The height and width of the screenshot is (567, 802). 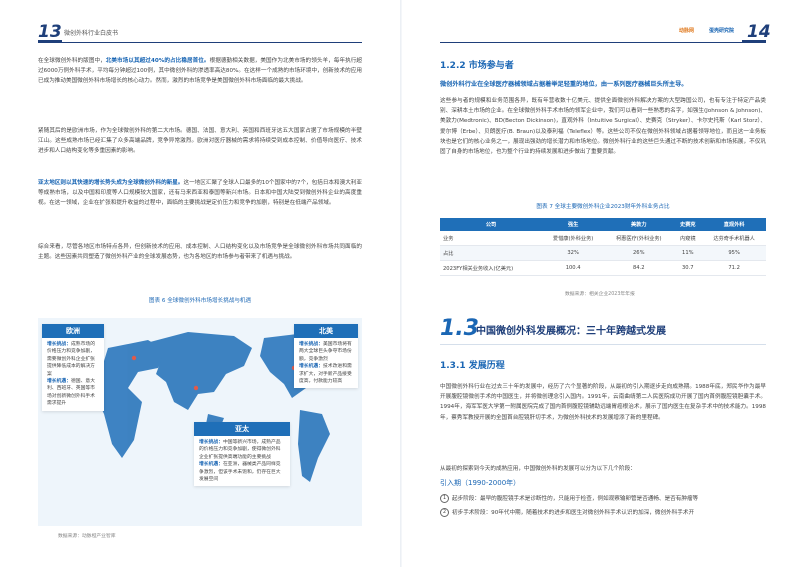 What do you see at coordinates (157, 61) in the screenshot?
I see `p1-highlight: 北美市场以其超过40%的占比稳居首位。` at bounding box center [157, 61].